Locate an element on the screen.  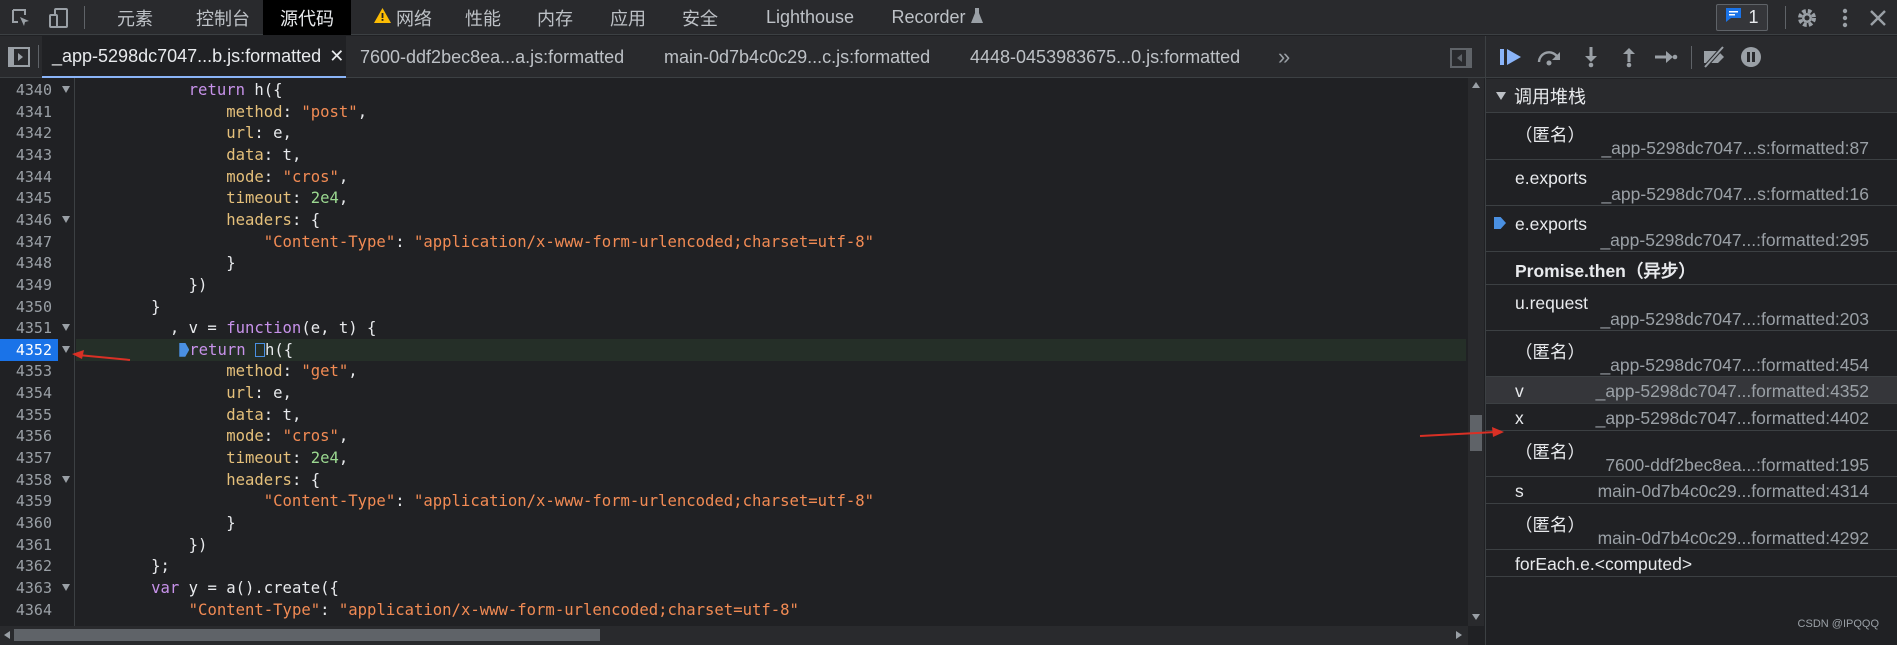
call-frame: （匿名） _app-5298dc7047...:formatted:454 is located at coordinates (1691, 354).